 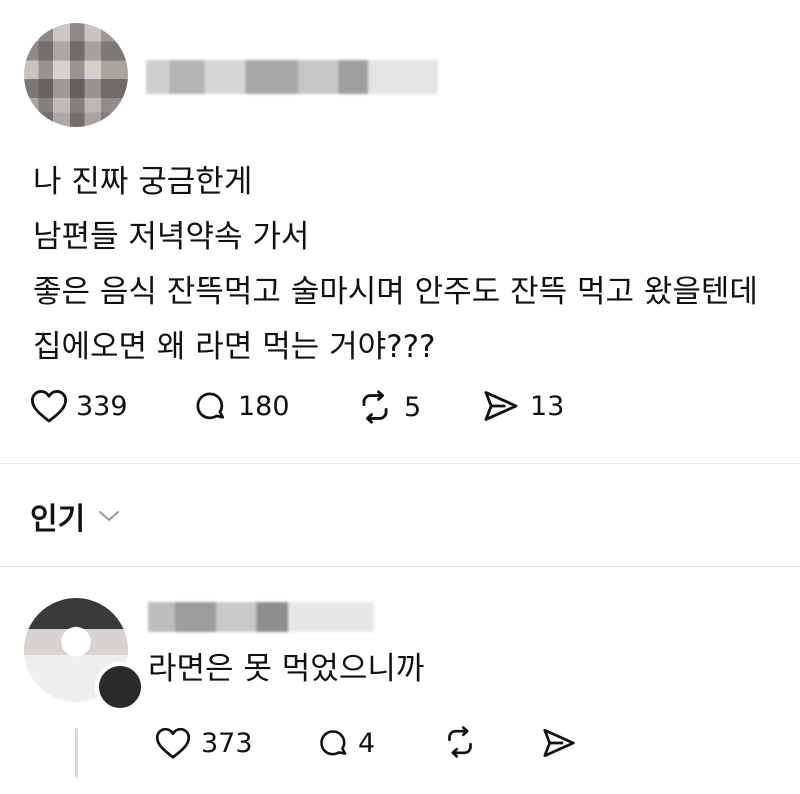 I want to click on like-count: 339, so click(x=102, y=406).